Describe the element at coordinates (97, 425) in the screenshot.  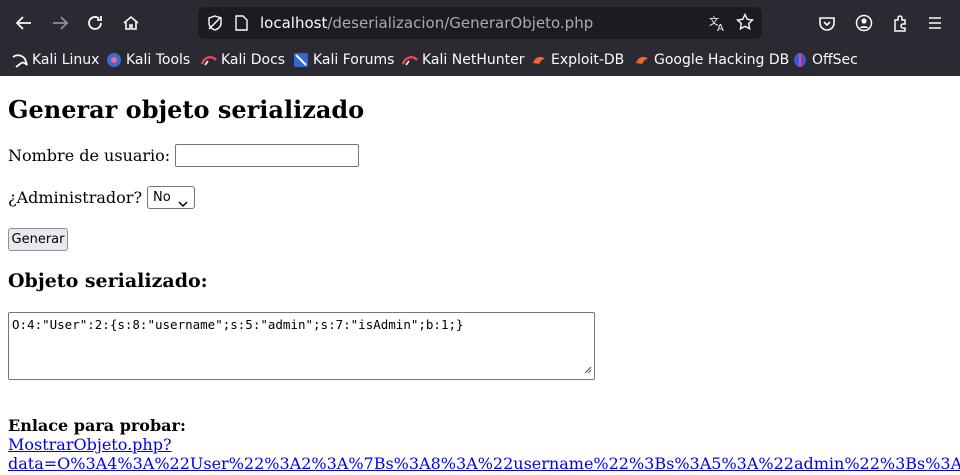
I see `test-link-label: Enlace para probar:` at that location.